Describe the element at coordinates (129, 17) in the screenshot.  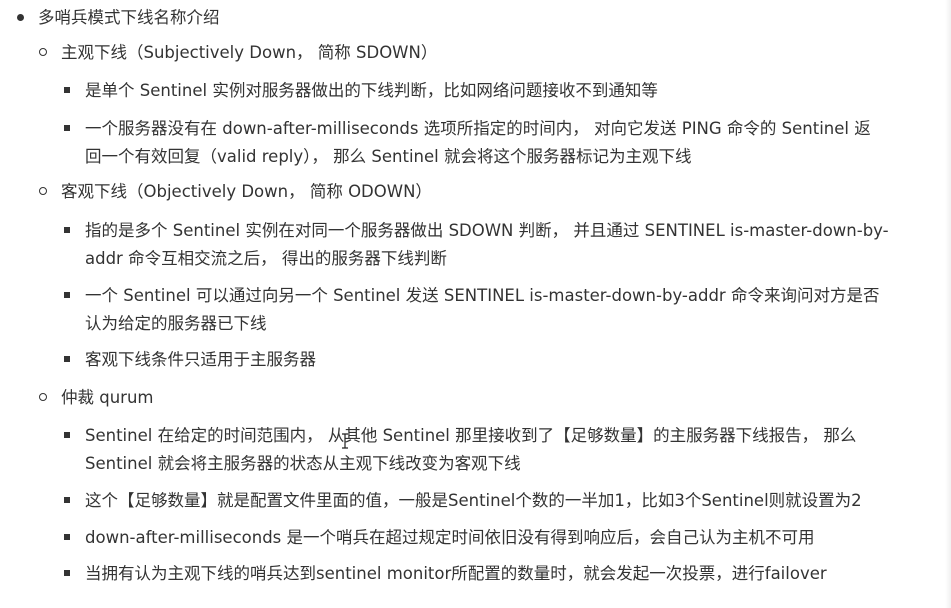
I see `list-item-level1: 多哨兵模式下线名称介绍` at that location.